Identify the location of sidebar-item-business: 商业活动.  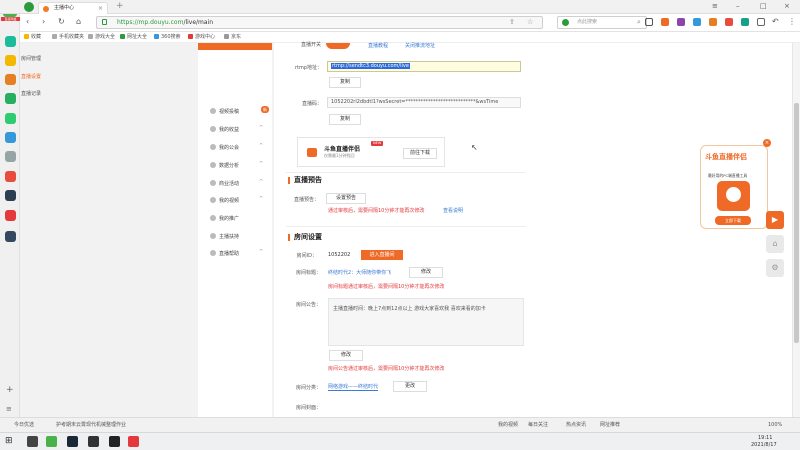
(224, 183).